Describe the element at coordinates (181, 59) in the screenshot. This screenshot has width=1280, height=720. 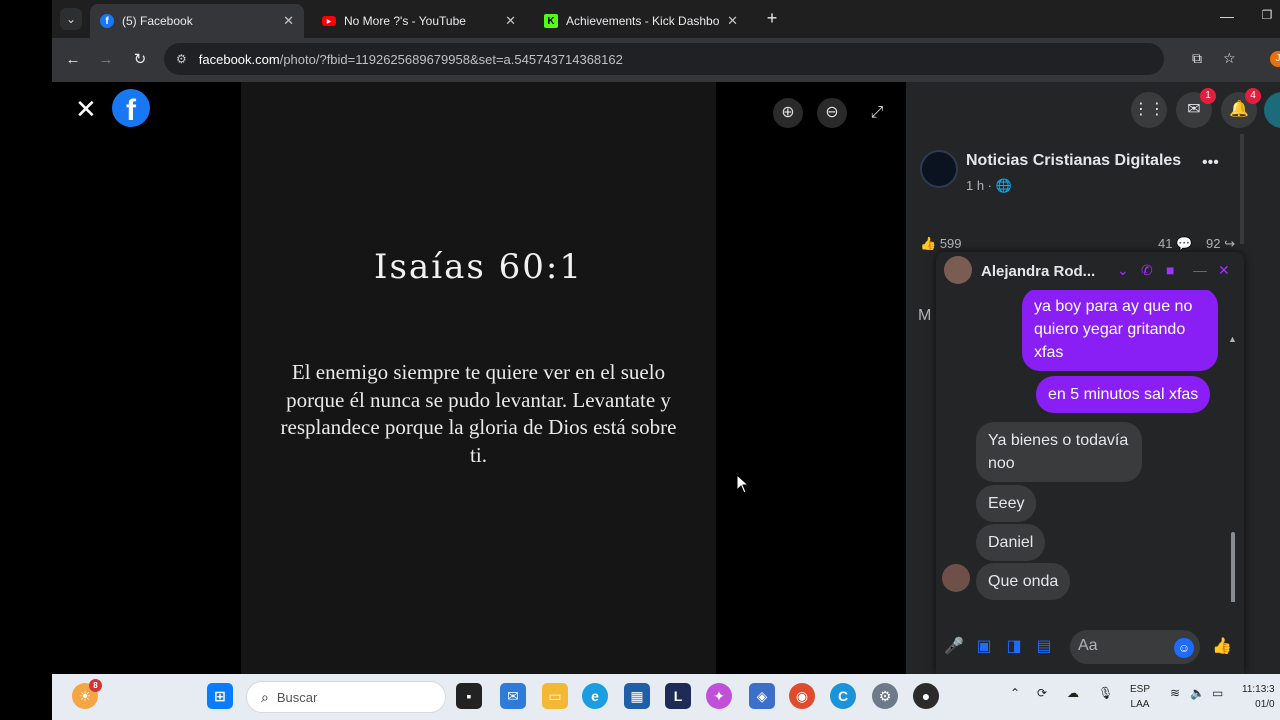
I see `site-info-icon: ⚙` at that location.